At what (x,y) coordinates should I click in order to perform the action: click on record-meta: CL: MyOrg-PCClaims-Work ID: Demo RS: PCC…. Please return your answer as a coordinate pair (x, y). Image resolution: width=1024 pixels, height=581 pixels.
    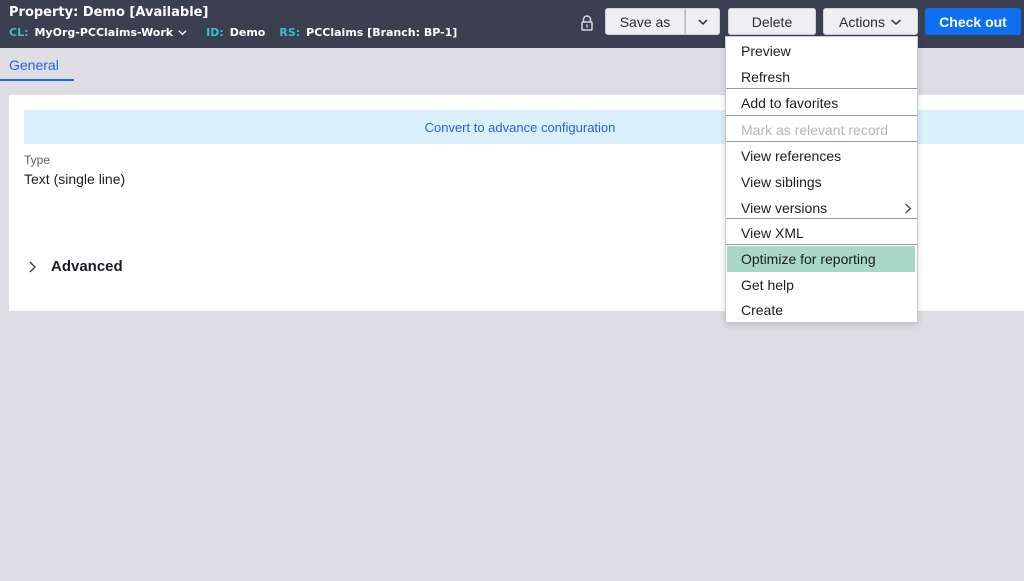
    Looking at the image, I should click on (233, 32).